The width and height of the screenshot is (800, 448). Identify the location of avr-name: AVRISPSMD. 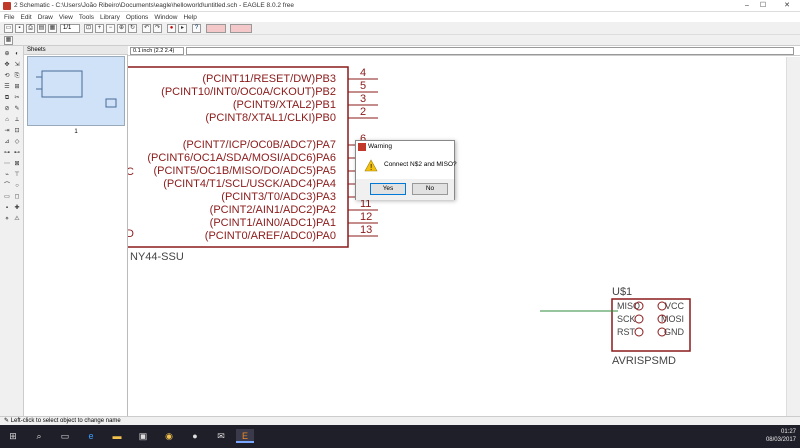
(644, 361).